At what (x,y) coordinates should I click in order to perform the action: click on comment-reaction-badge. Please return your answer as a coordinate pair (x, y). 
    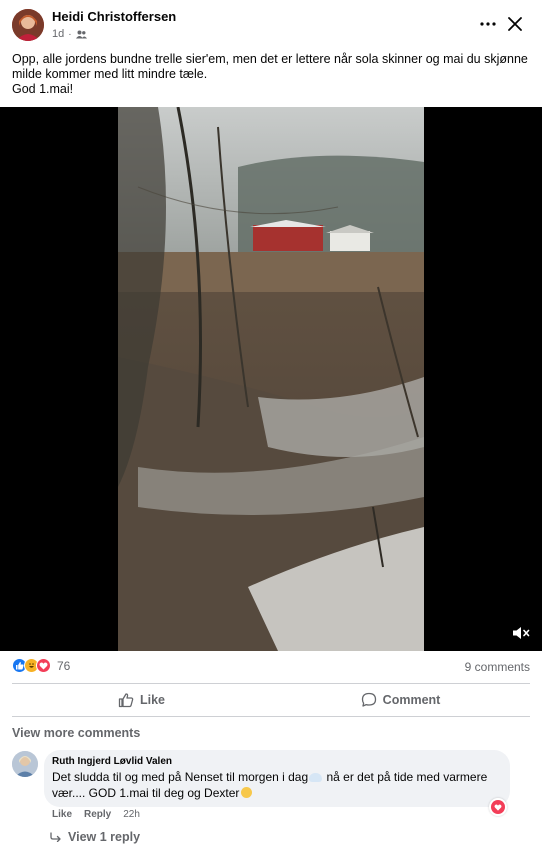
    Looking at the image, I should click on (498, 807).